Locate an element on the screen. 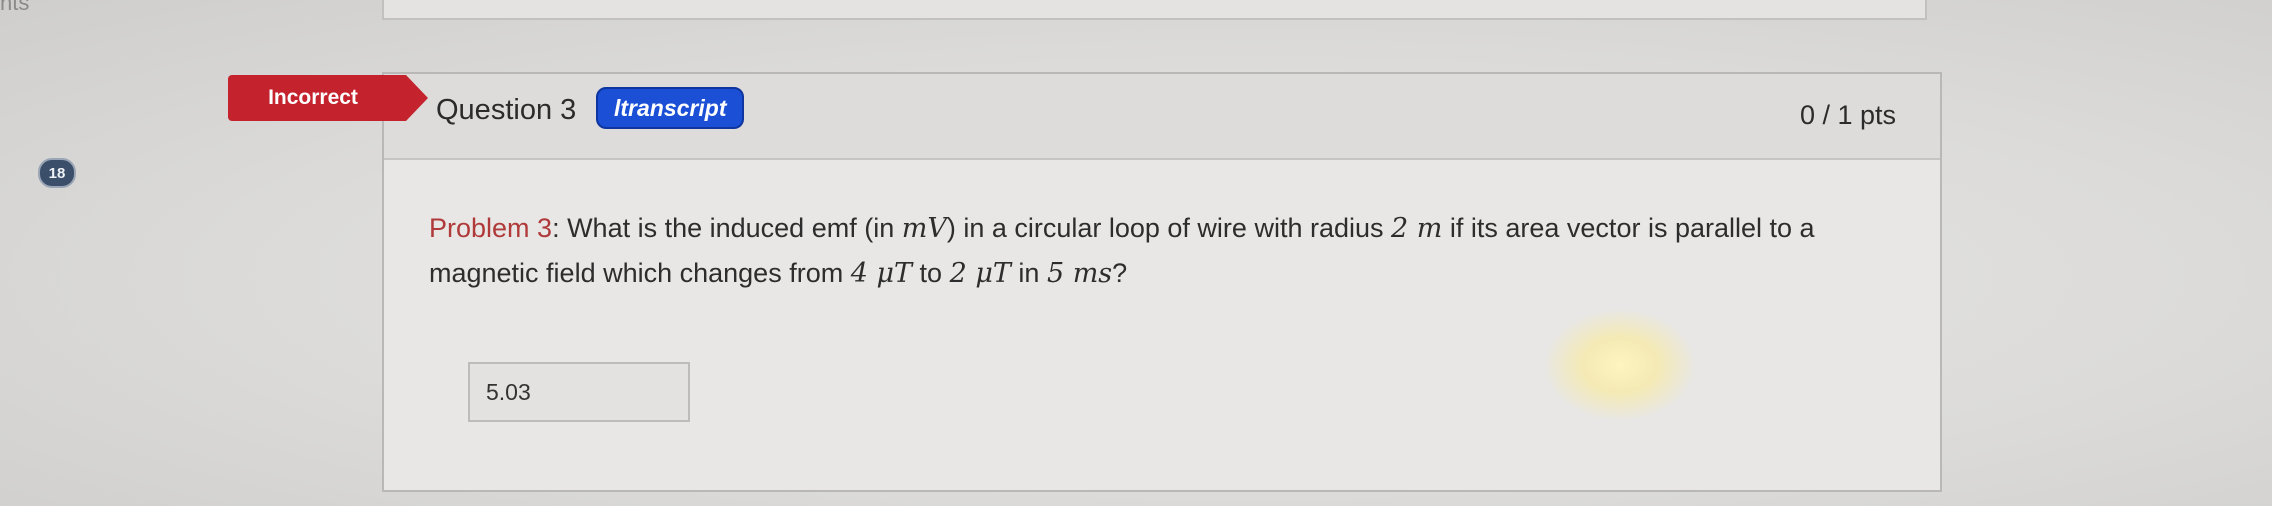 The image size is (2272, 506). question-number-badge: 18 is located at coordinates (57, 173).